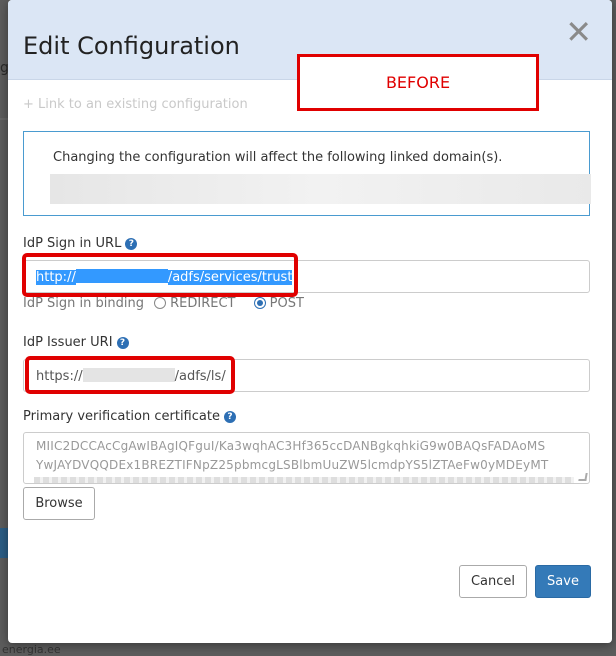 This screenshot has height=656, width=616. I want to click on radio-redirect, so click(160, 303).